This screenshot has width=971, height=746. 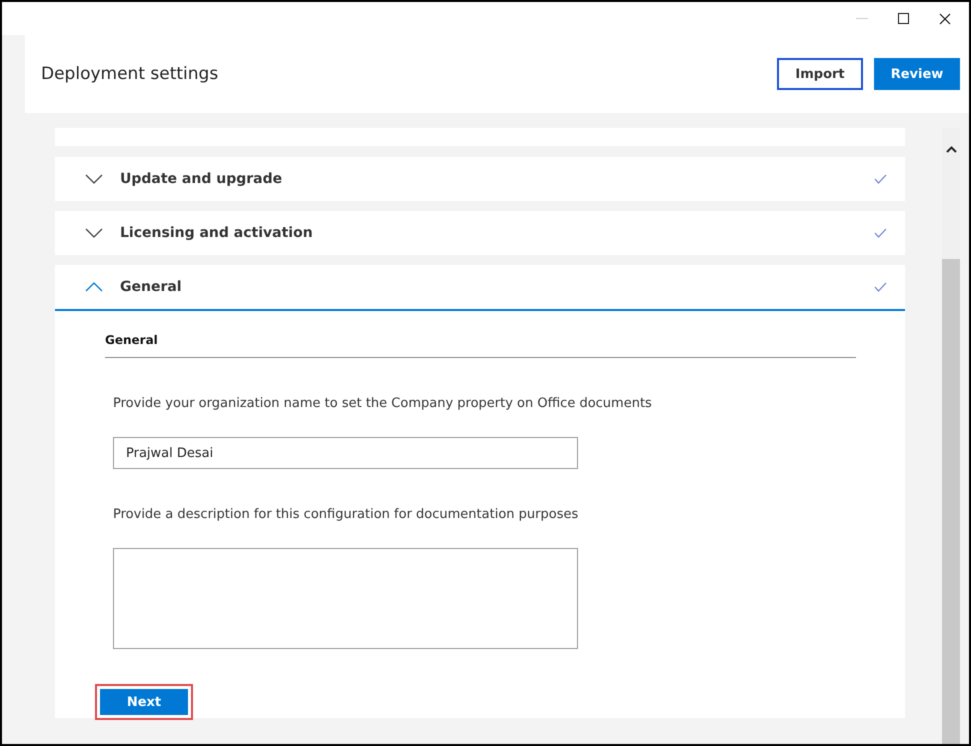 What do you see at coordinates (917, 74) in the screenshot?
I see `review-button: Review` at bounding box center [917, 74].